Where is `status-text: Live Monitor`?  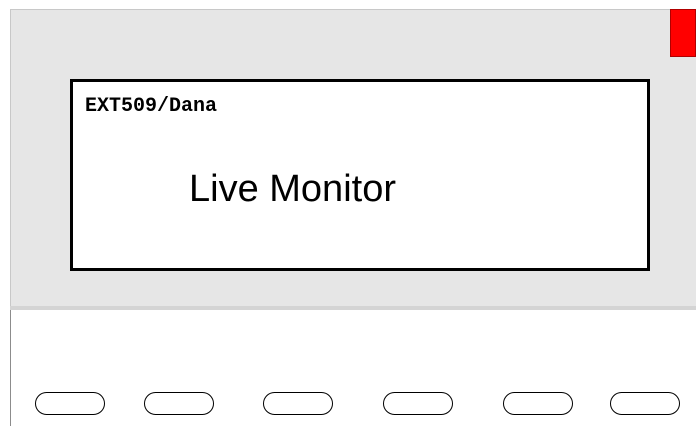 status-text: Live Monitor is located at coordinates (292, 189).